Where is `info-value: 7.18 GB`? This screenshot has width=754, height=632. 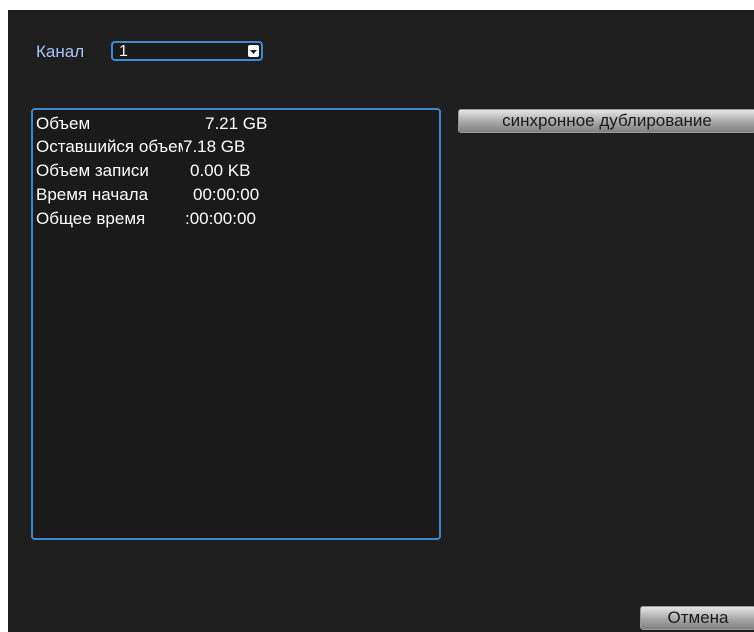
info-value: 7.18 GB is located at coordinates (214, 146).